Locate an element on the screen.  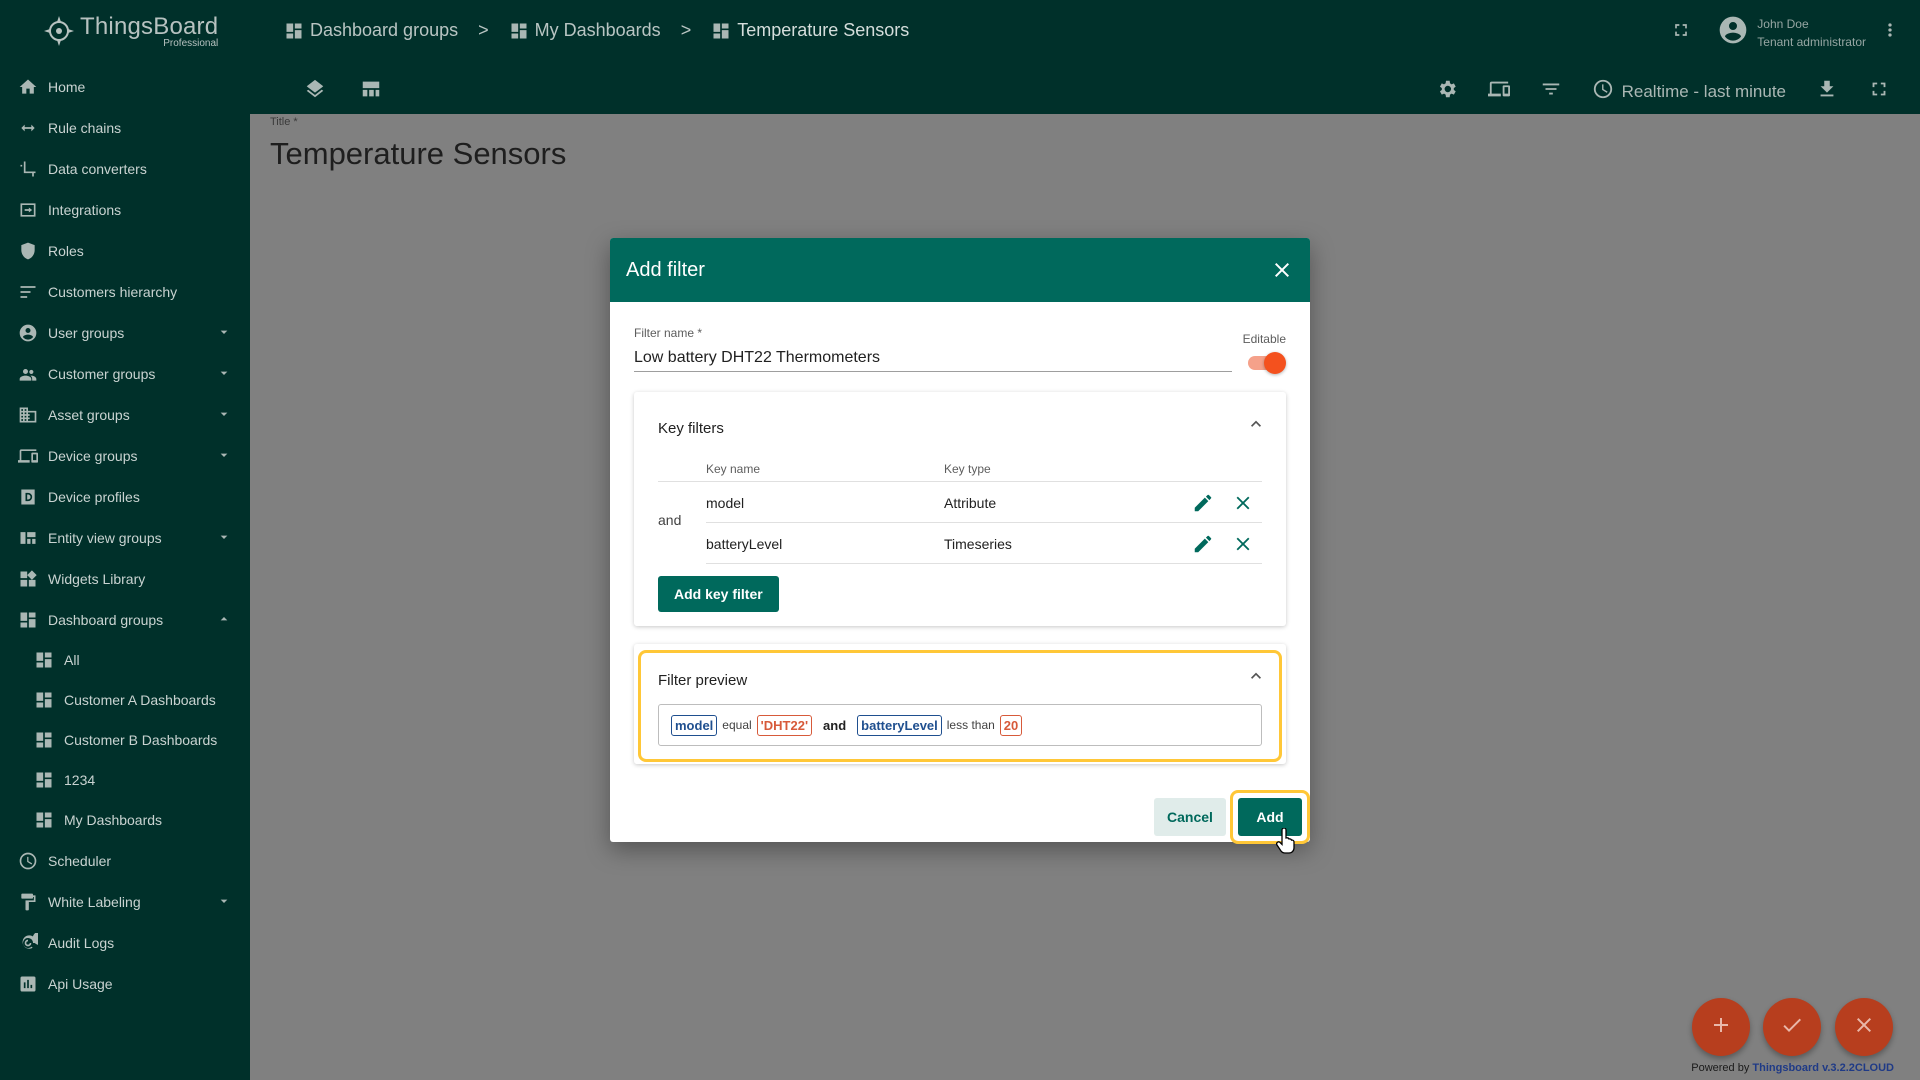
layers-icon is located at coordinates (315, 91).